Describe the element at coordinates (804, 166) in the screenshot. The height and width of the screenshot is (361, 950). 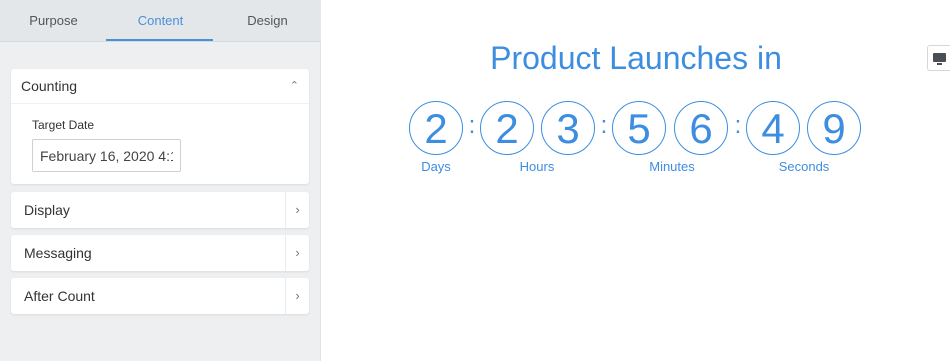
I see `unit-label-seconds: Seconds` at that location.